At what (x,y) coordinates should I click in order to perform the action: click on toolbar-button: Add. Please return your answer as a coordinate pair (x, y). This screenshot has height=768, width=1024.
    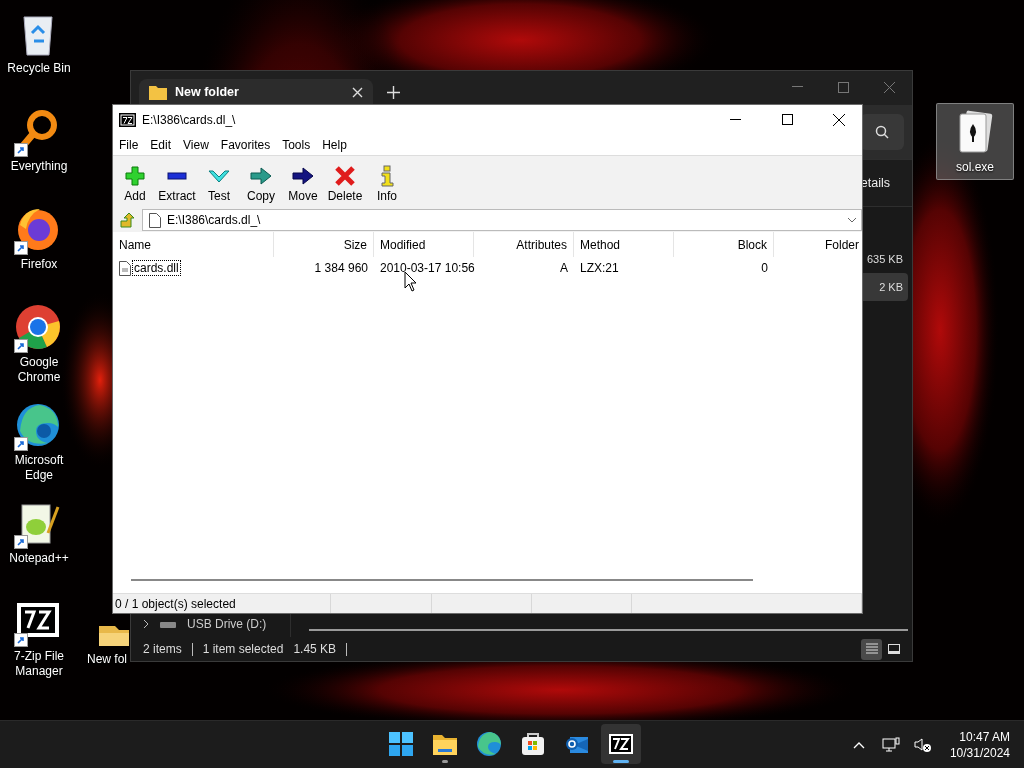
    Looking at the image, I should click on (135, 182).